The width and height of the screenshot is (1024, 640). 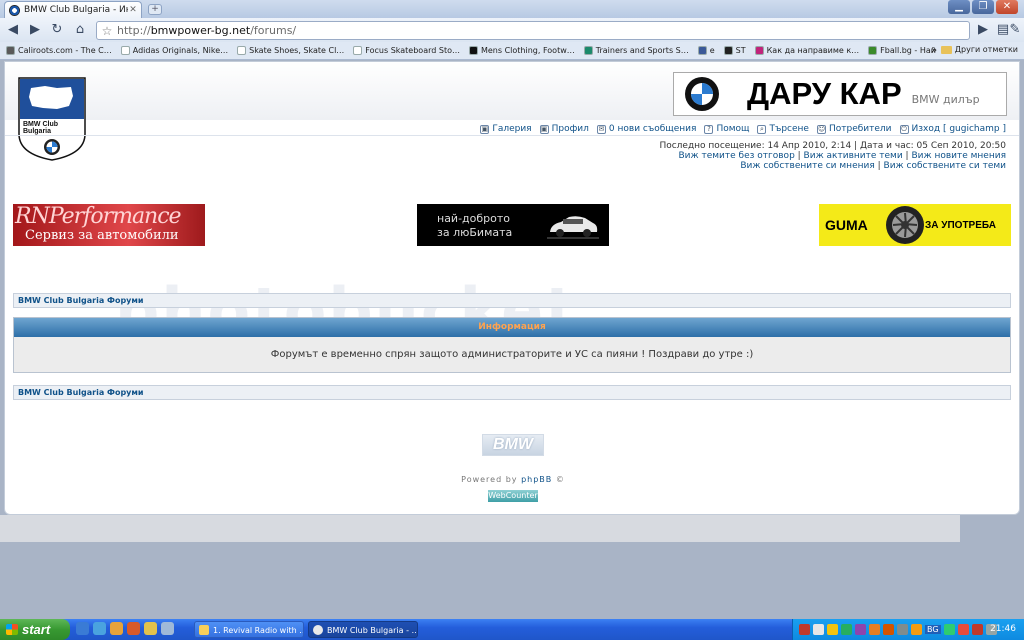 I want to click on maximize-button: ❐, so click(x=983, y=7).